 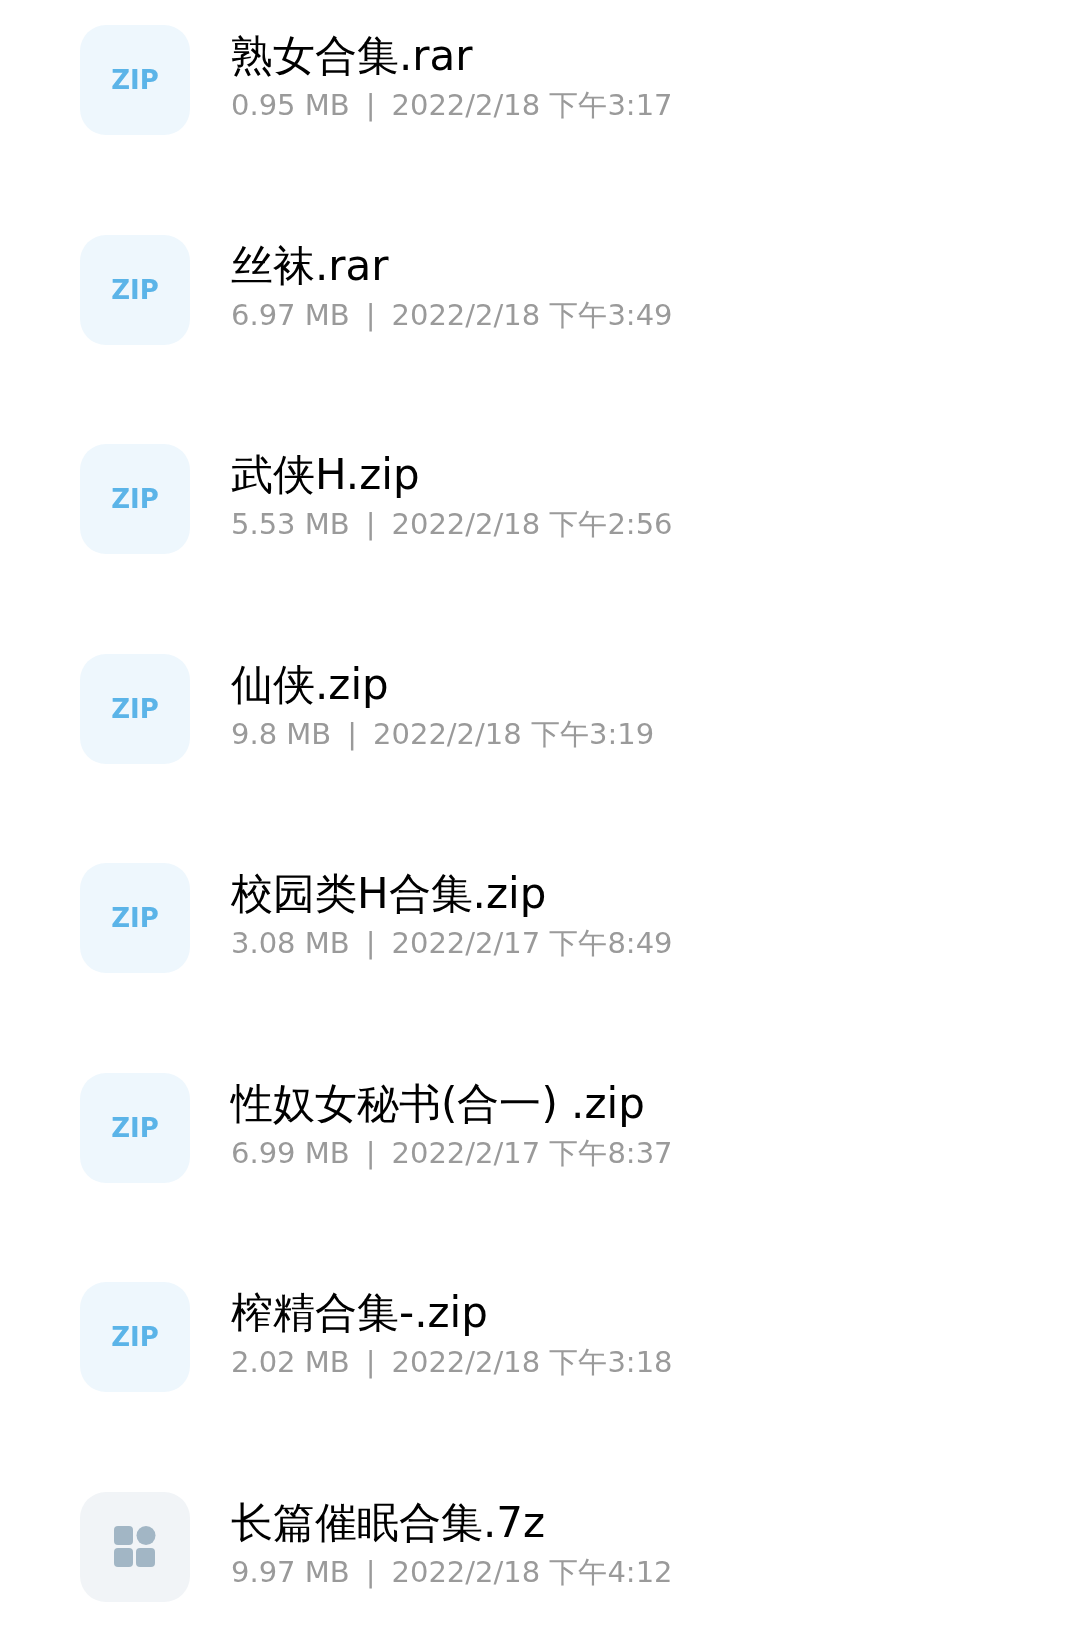 I want to click on file-date: 2022/2/18 下午3:18, so click(x=532, y=1362).